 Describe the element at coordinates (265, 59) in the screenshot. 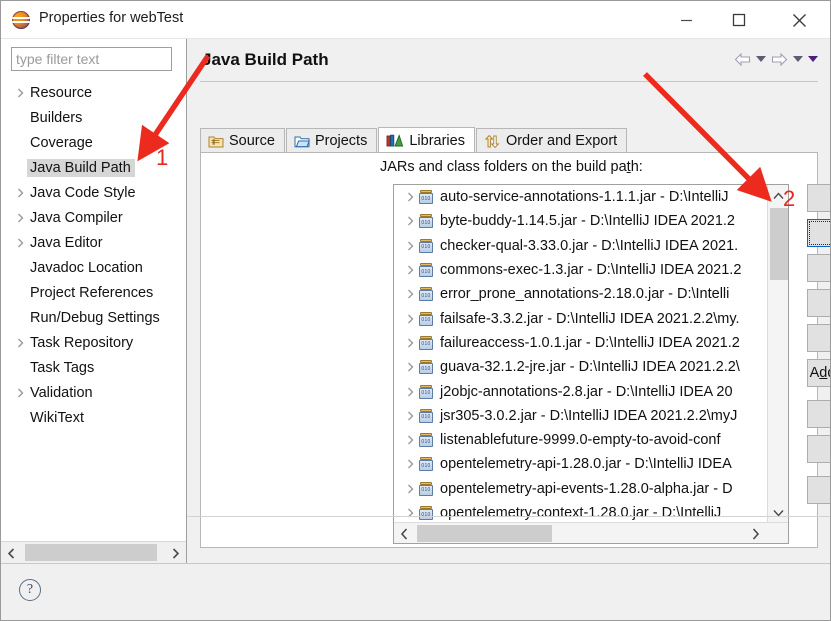

I see `page-title: Java Build Path` at that location.